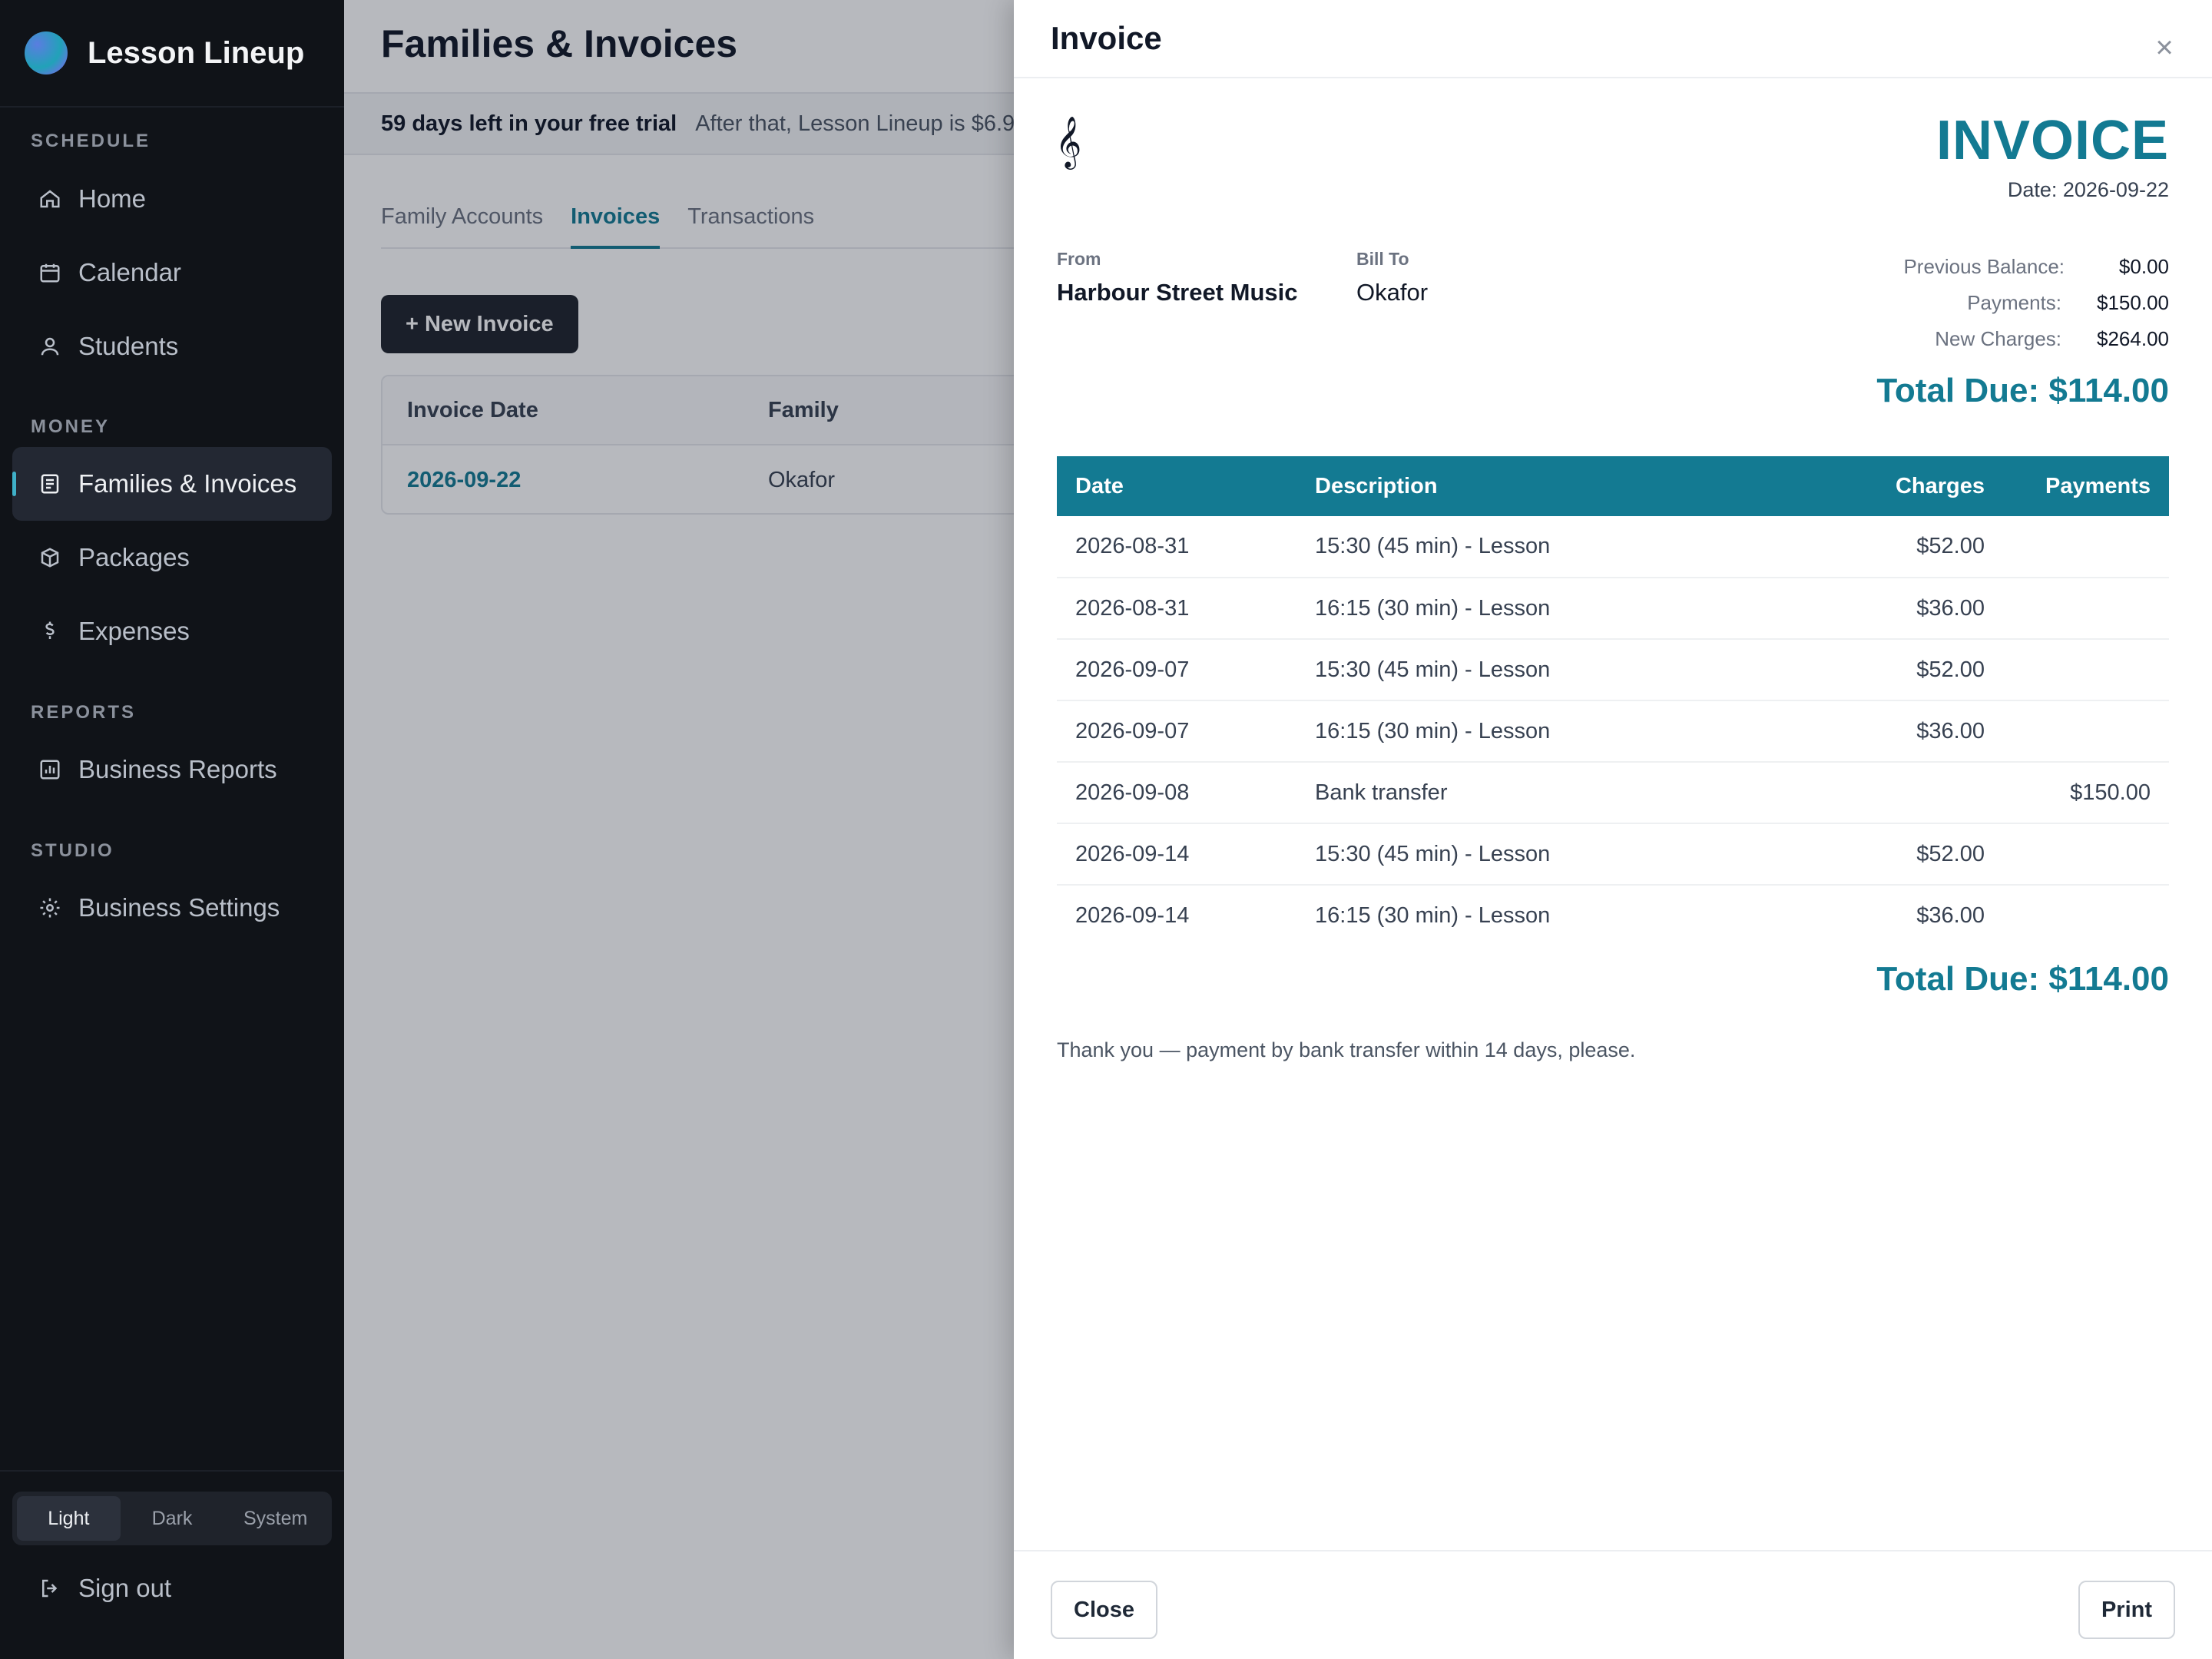 Image resolution: width=2212 pixels, height=1659 pixels. What do you see at coordinates (2022, 391) in the screenshot?
I see `total-due-top: Total Due: $114.00` at bounding box center [2022, 391].